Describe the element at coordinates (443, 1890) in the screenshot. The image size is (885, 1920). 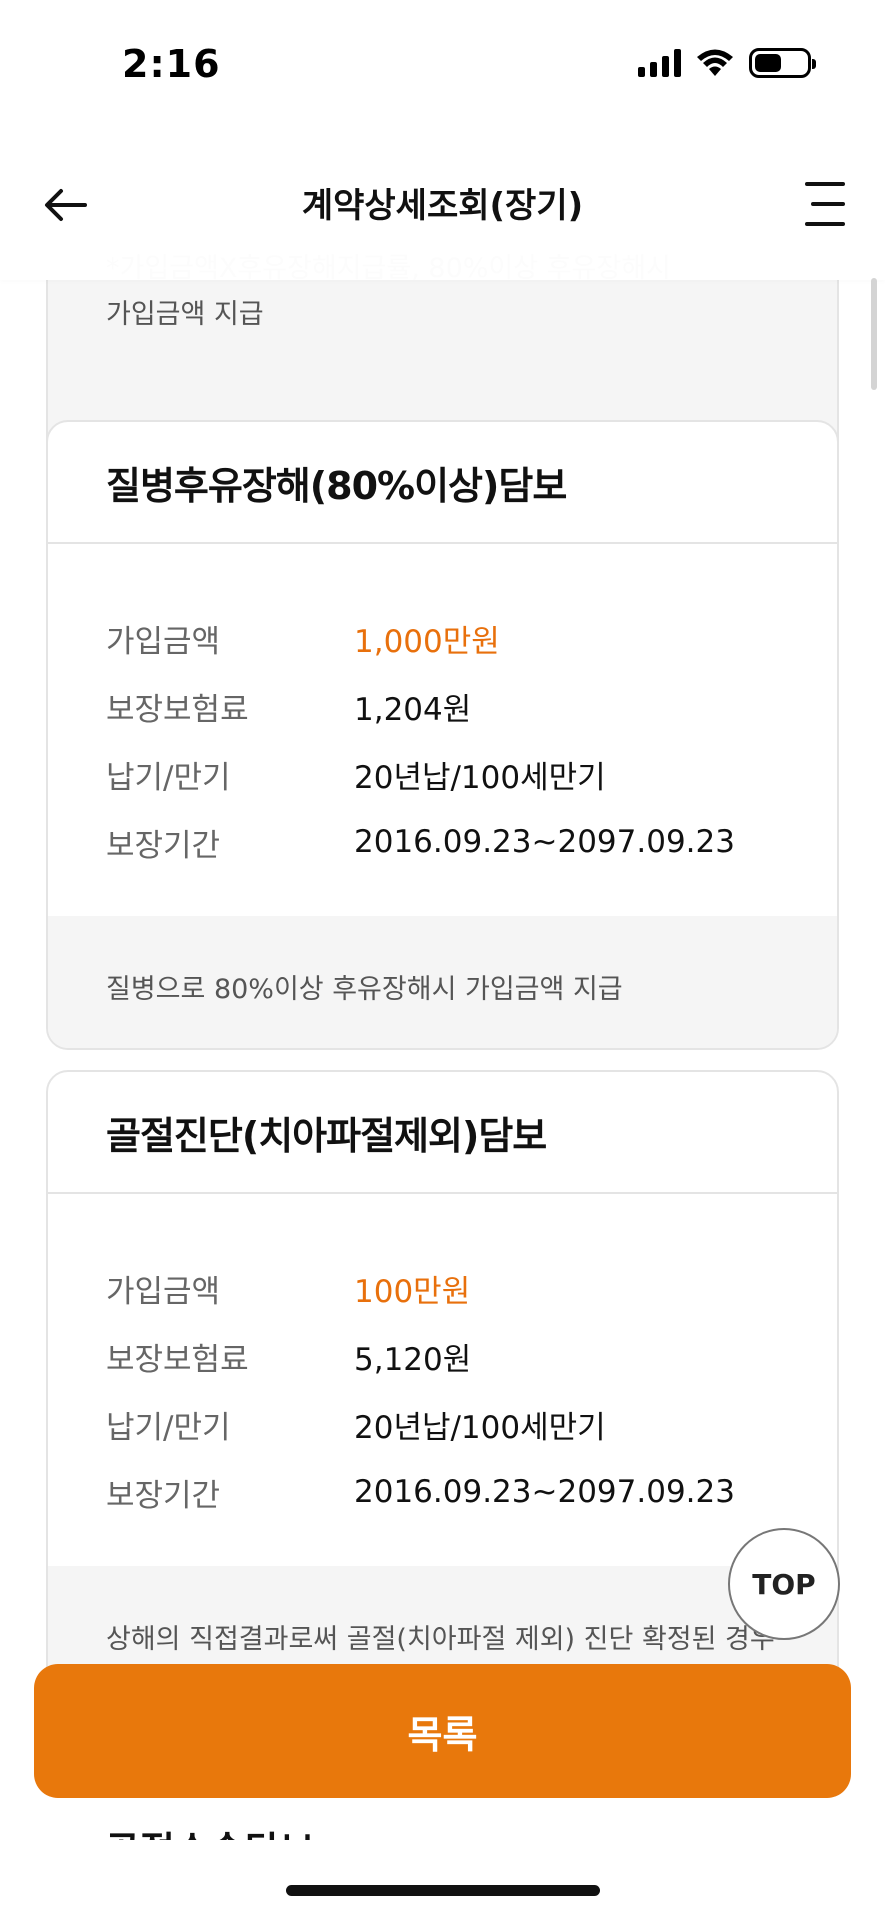
I see `home-indicator` at that location.